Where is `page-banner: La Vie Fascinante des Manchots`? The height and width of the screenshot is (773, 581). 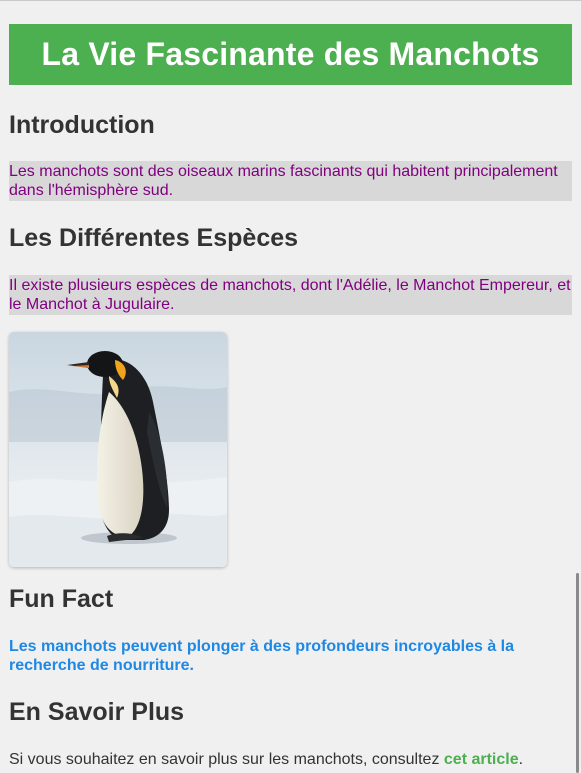
page-banner: La Vie Fascinante des Manchots is located at coordinates (290, 54).